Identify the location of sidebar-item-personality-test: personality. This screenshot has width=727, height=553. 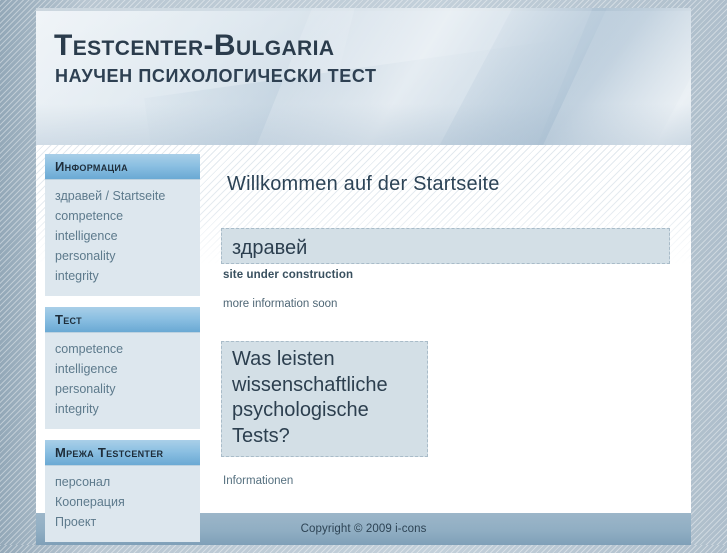
(122, 389).